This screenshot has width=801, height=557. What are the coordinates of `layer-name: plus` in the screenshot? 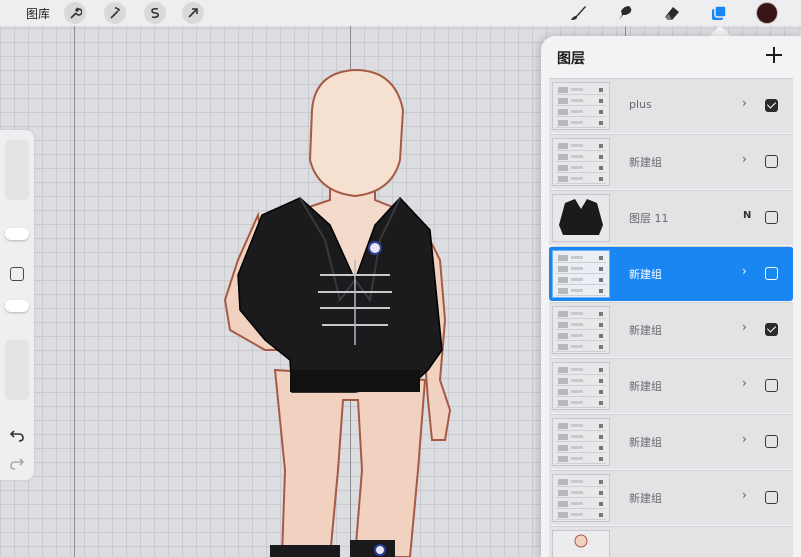 It's located at (640, 104).